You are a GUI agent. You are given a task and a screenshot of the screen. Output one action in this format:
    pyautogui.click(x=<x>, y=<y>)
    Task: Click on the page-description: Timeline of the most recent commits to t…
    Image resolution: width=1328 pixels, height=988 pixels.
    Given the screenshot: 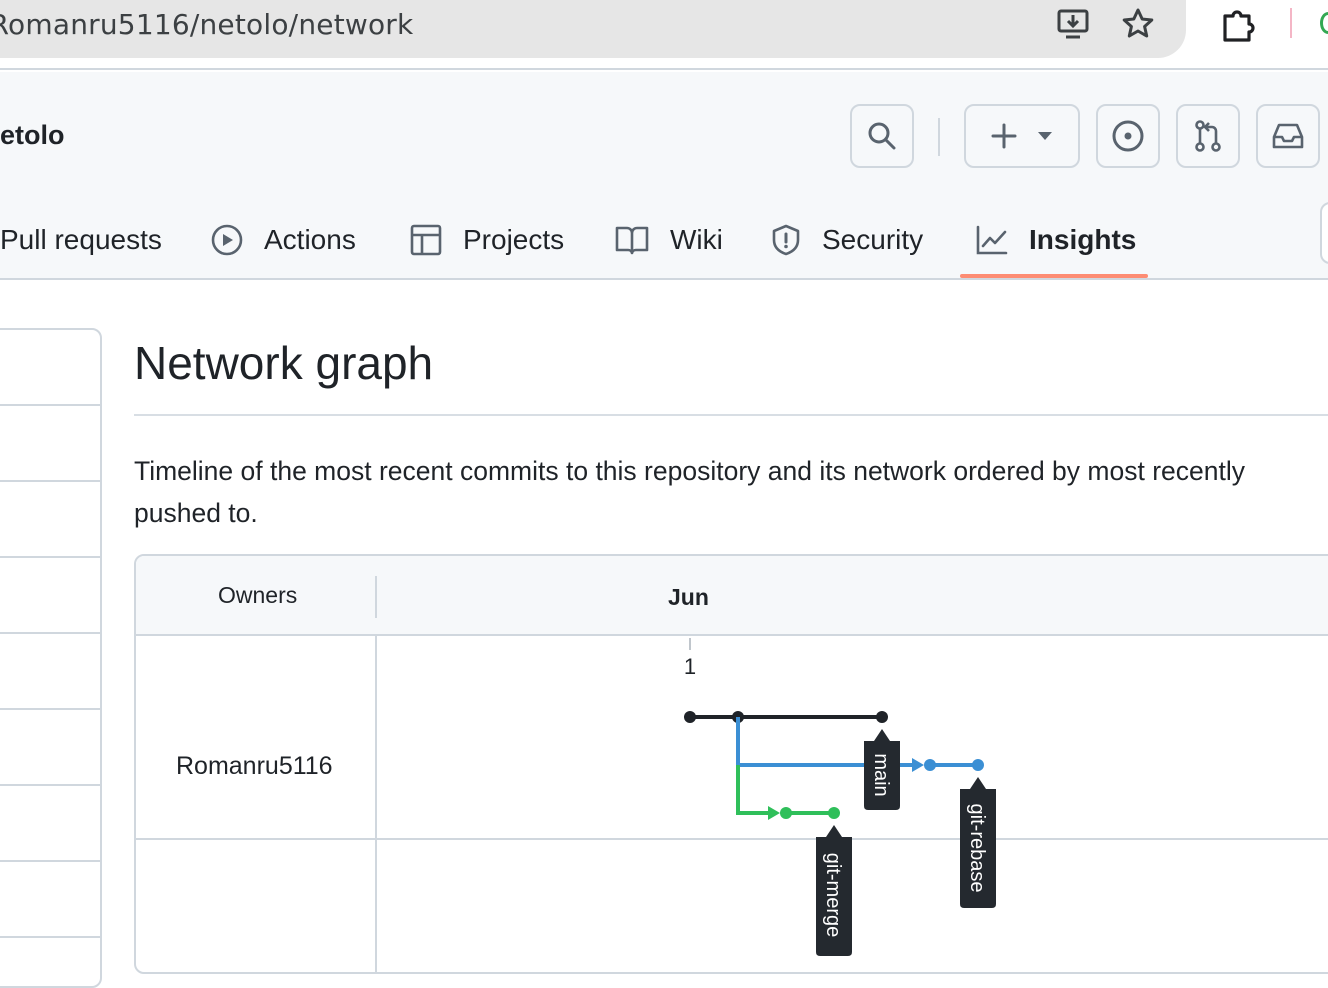 What is the action you would take?
    pyautogui.click(x=689, y=492)
    